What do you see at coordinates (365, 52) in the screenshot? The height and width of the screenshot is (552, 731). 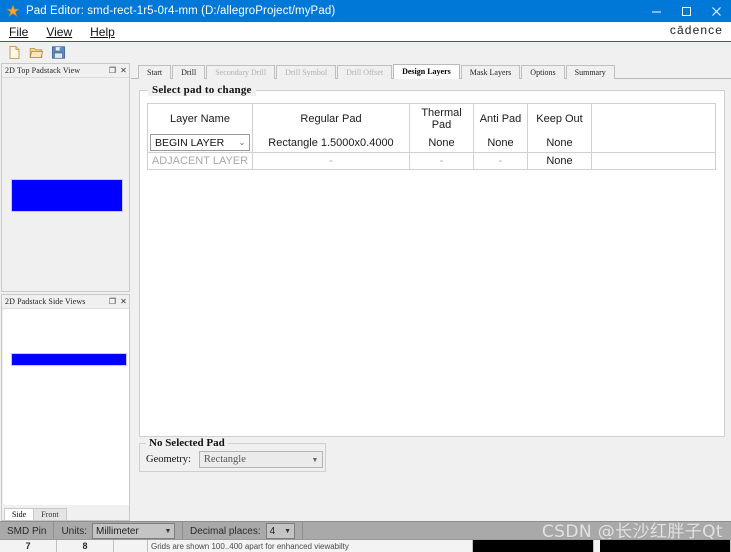 I see `toolbar` at bounding box center [365, 52].